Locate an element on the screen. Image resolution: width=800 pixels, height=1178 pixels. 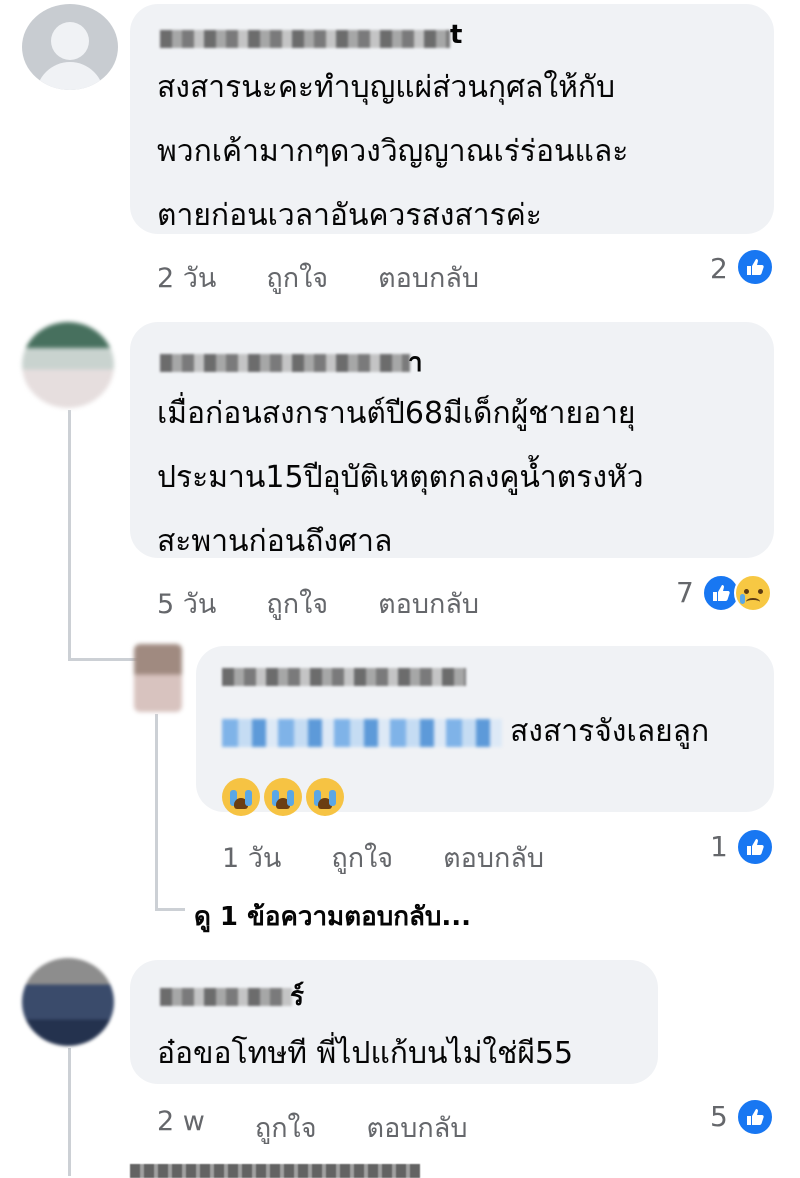
default-user-icon is located at coordinates (70, 41).